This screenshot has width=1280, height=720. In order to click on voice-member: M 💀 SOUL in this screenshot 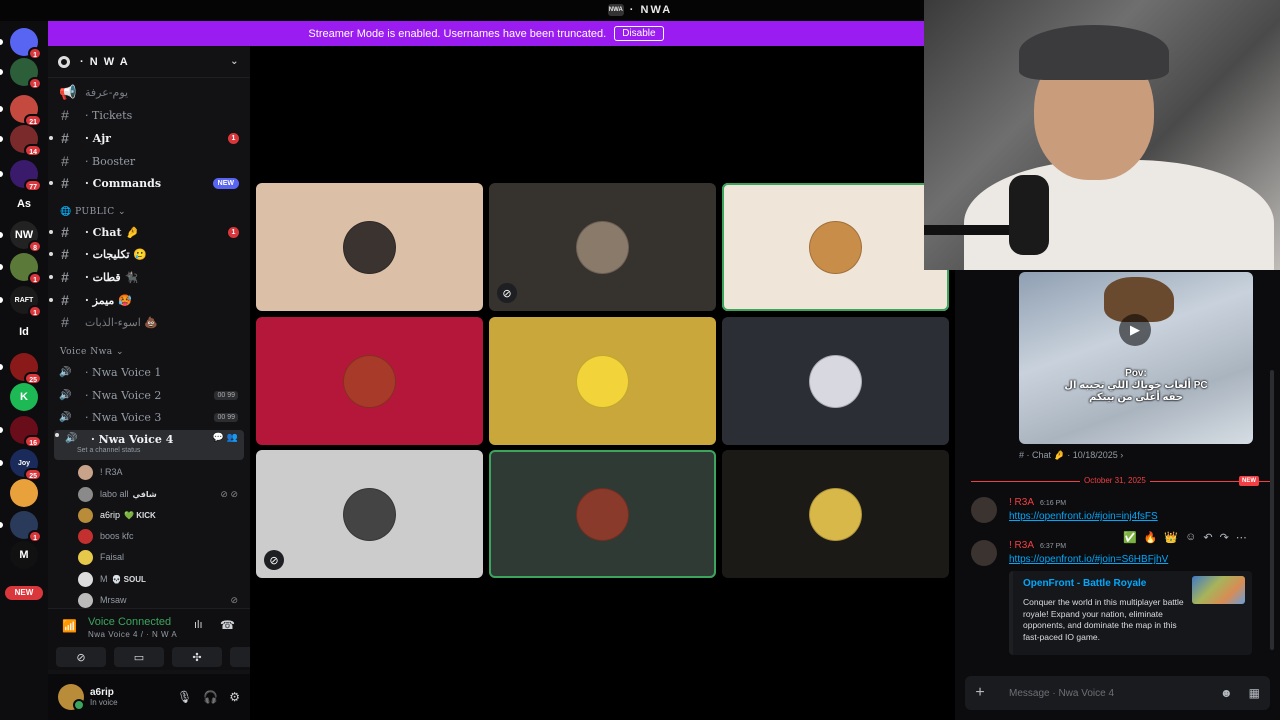, I will do `click(163, 579)`.